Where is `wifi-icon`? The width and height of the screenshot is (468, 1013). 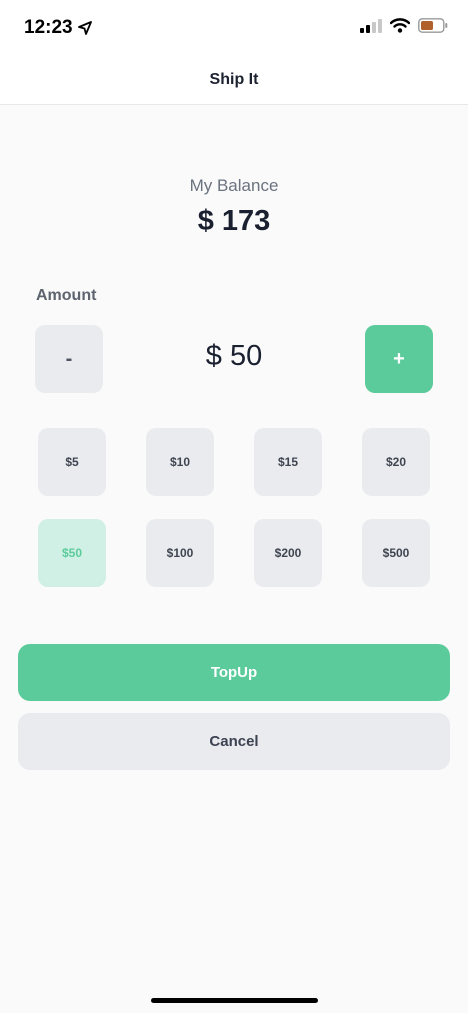
wifi-icon is located at coordinates (400, 25).